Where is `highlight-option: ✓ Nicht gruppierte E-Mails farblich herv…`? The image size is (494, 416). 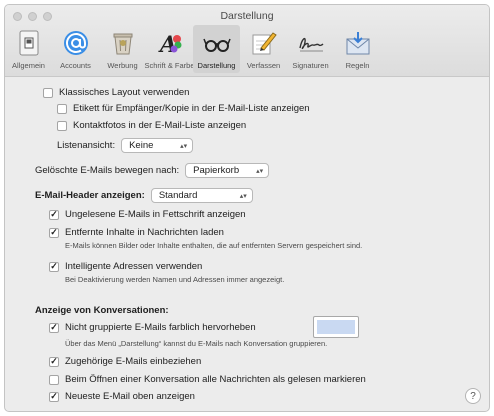
highlight-option: ✓ Nicht gruppierte E-Mails farblich herv… is located at coordinates (152, 327).